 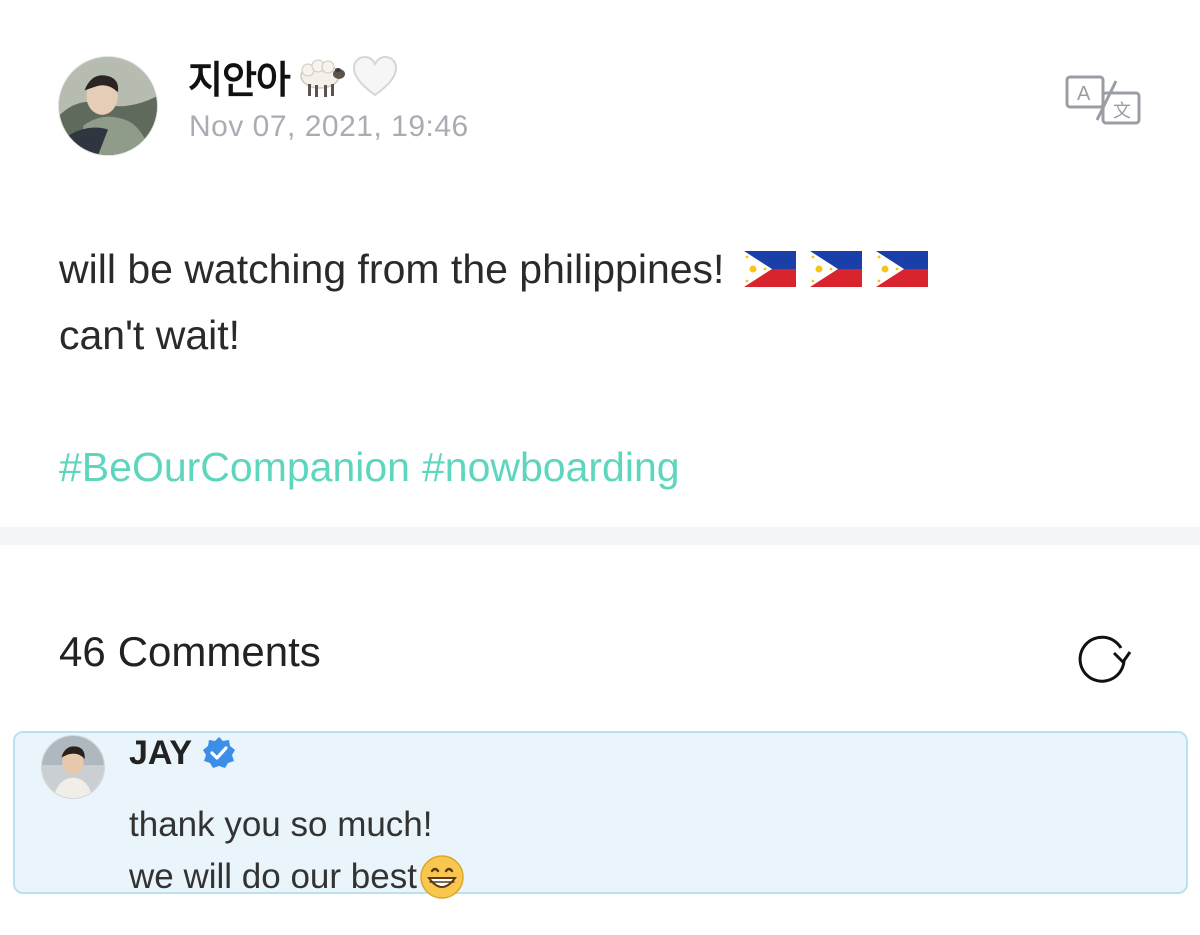 I want to click on hashtag-link: #nowboarding, so click(x=551, y=467).